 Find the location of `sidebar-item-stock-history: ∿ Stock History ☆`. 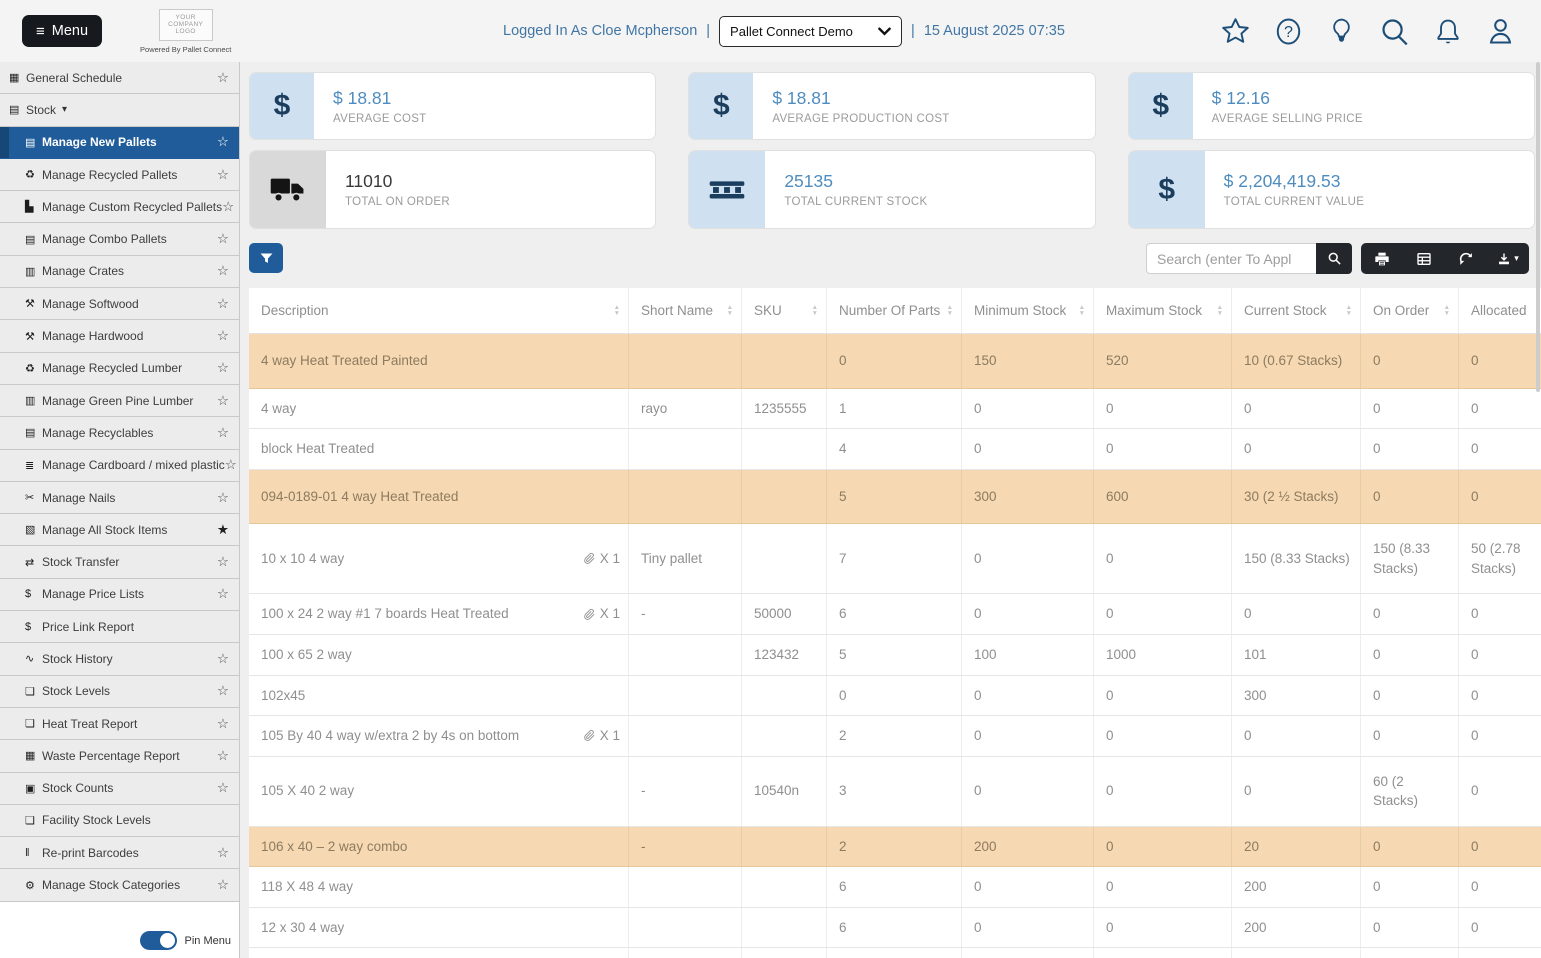

sidebar-item-stock-history: ∿ Stock History ☆ is located at coordinates (119, 659).